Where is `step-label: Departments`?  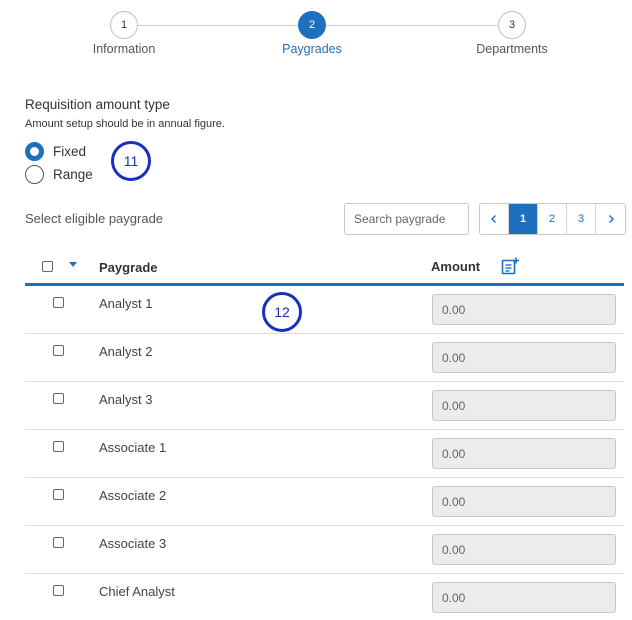 step-label: Departments is located at coordinates (512, 49).